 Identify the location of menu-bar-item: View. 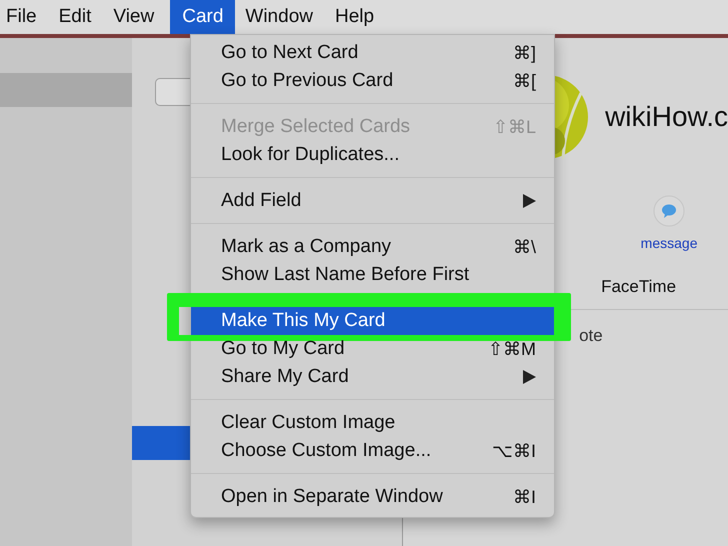
(136, 17).